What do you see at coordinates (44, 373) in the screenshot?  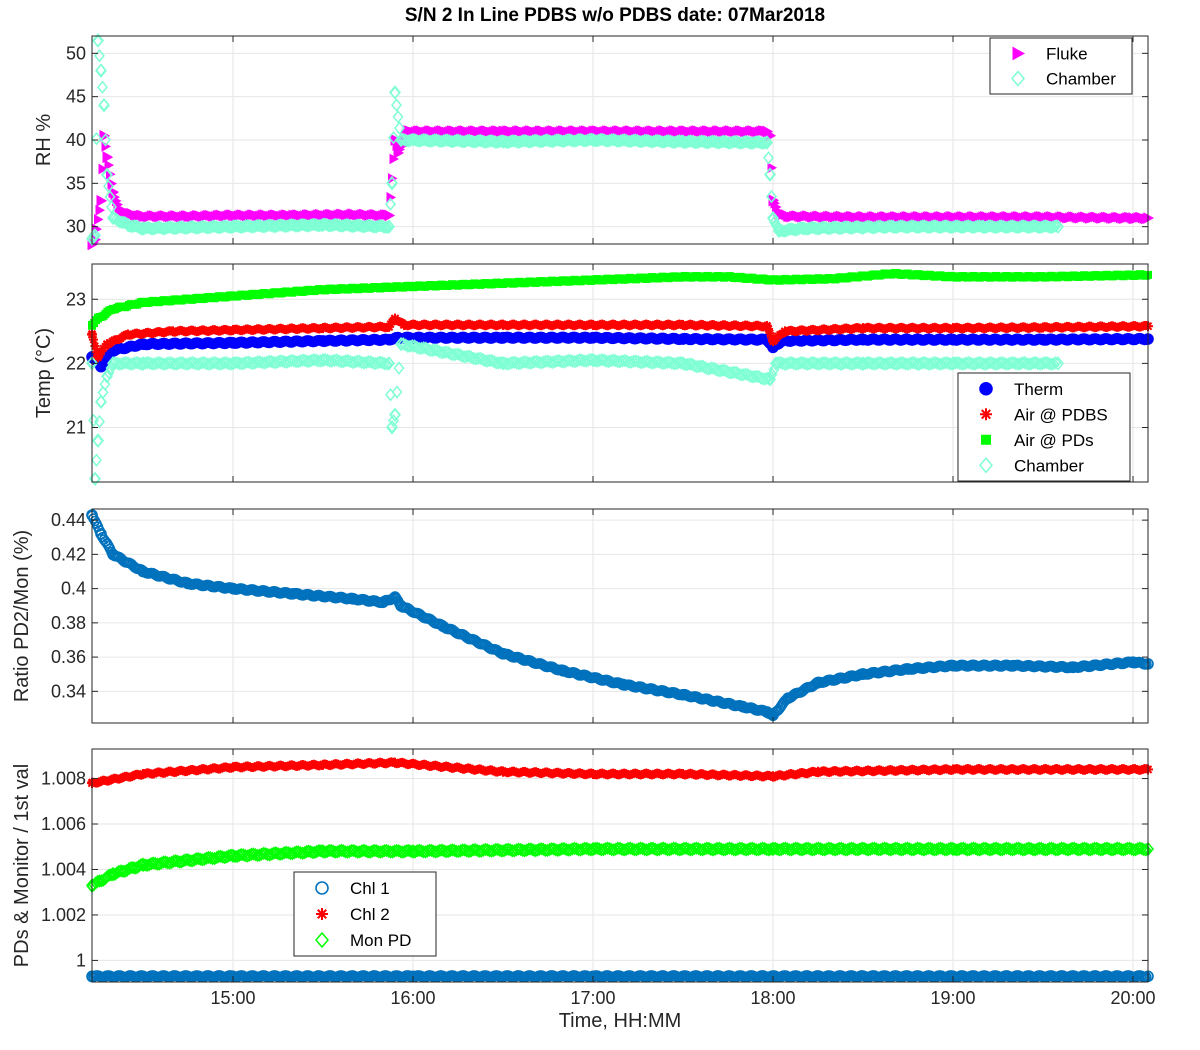 I see `y-axis-label: Temp (°C)` at bounding box center [44, 373].